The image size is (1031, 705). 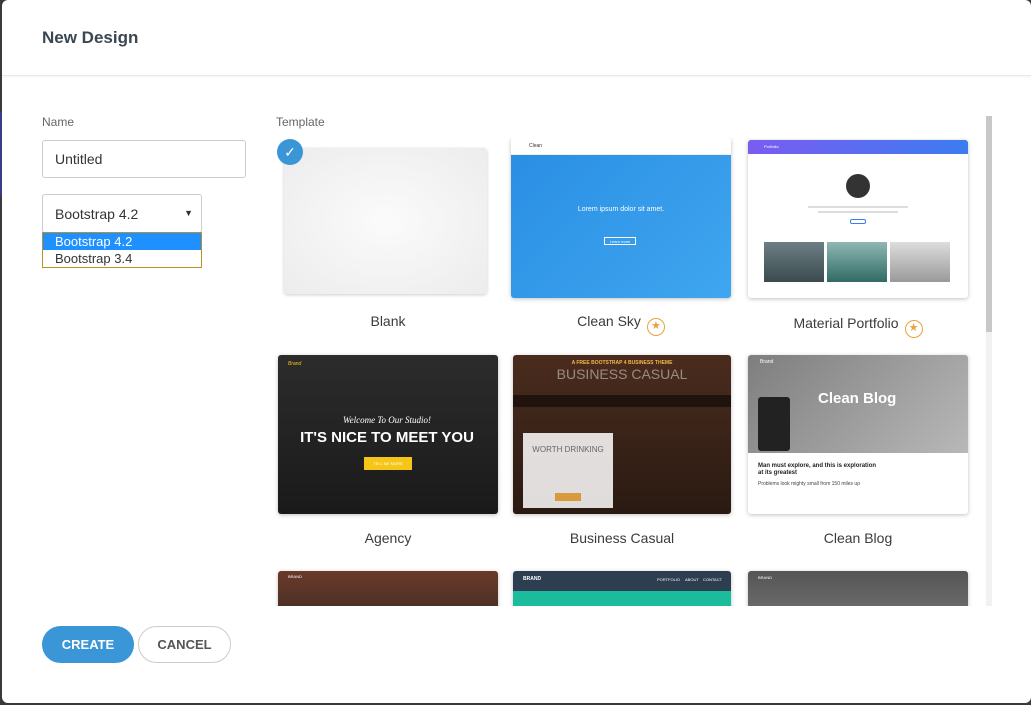 What do you see at coordinates (97, 214) in the screenshot?
I see `framework-select-value: Bootstrap 4.2` at bounding box center [97, 214].